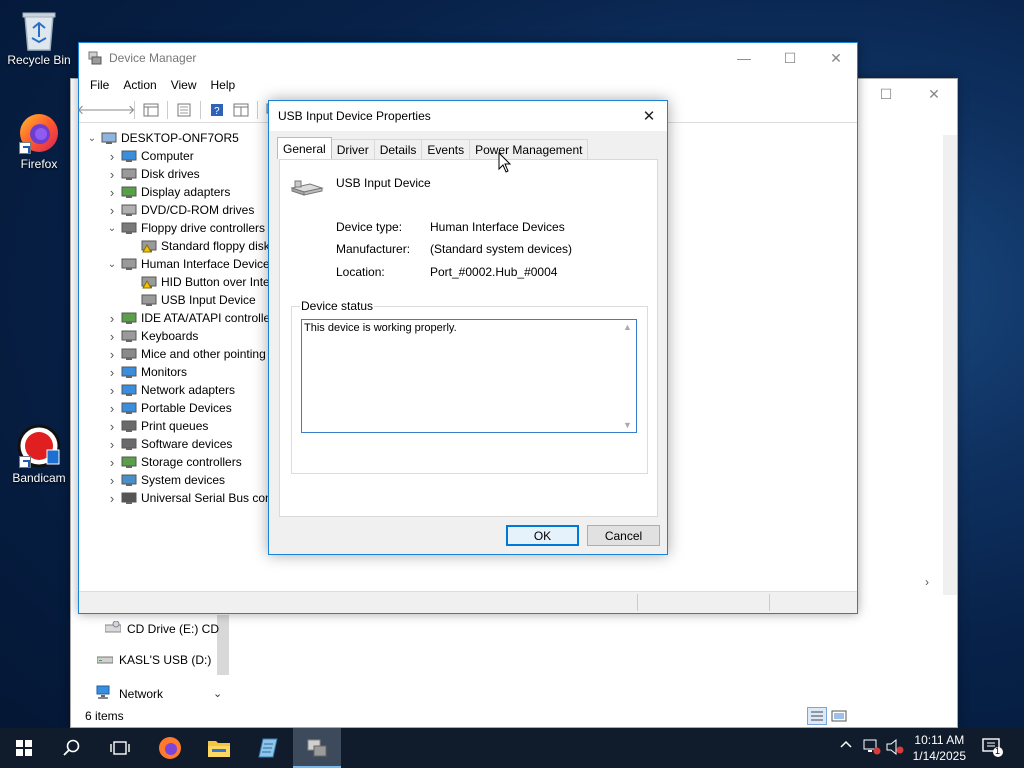  What do you see at coordinates (469, 376) in the screenshot?
I see `device-status-textbox: This device is working properly. ▲ ▼` at bounding box center [469, 376].